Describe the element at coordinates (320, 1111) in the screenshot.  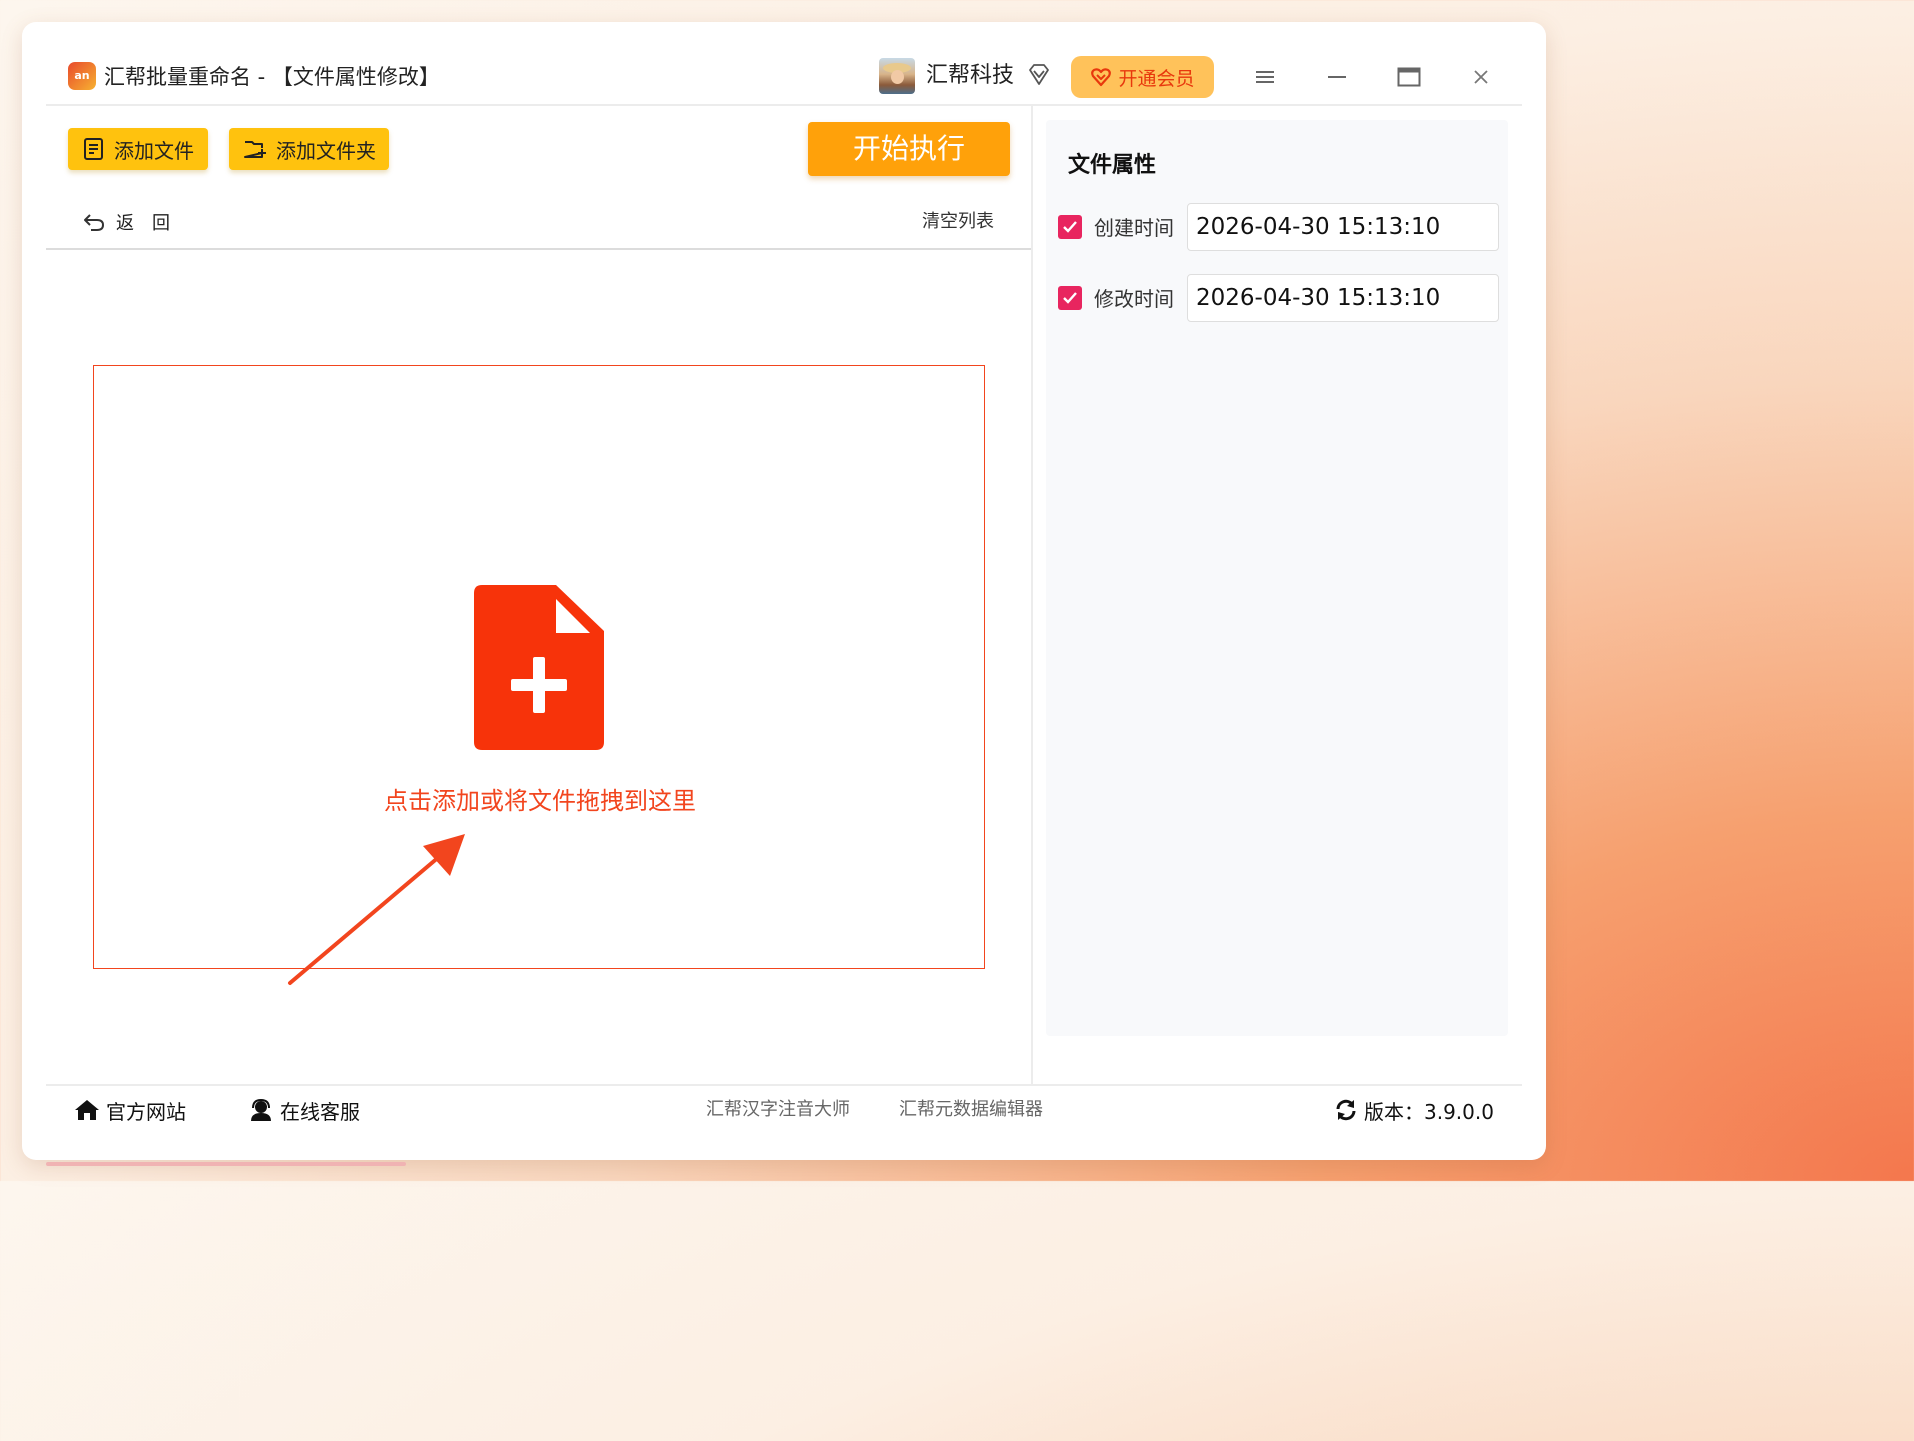
I see `online-support-label: 在线客服` at that location.